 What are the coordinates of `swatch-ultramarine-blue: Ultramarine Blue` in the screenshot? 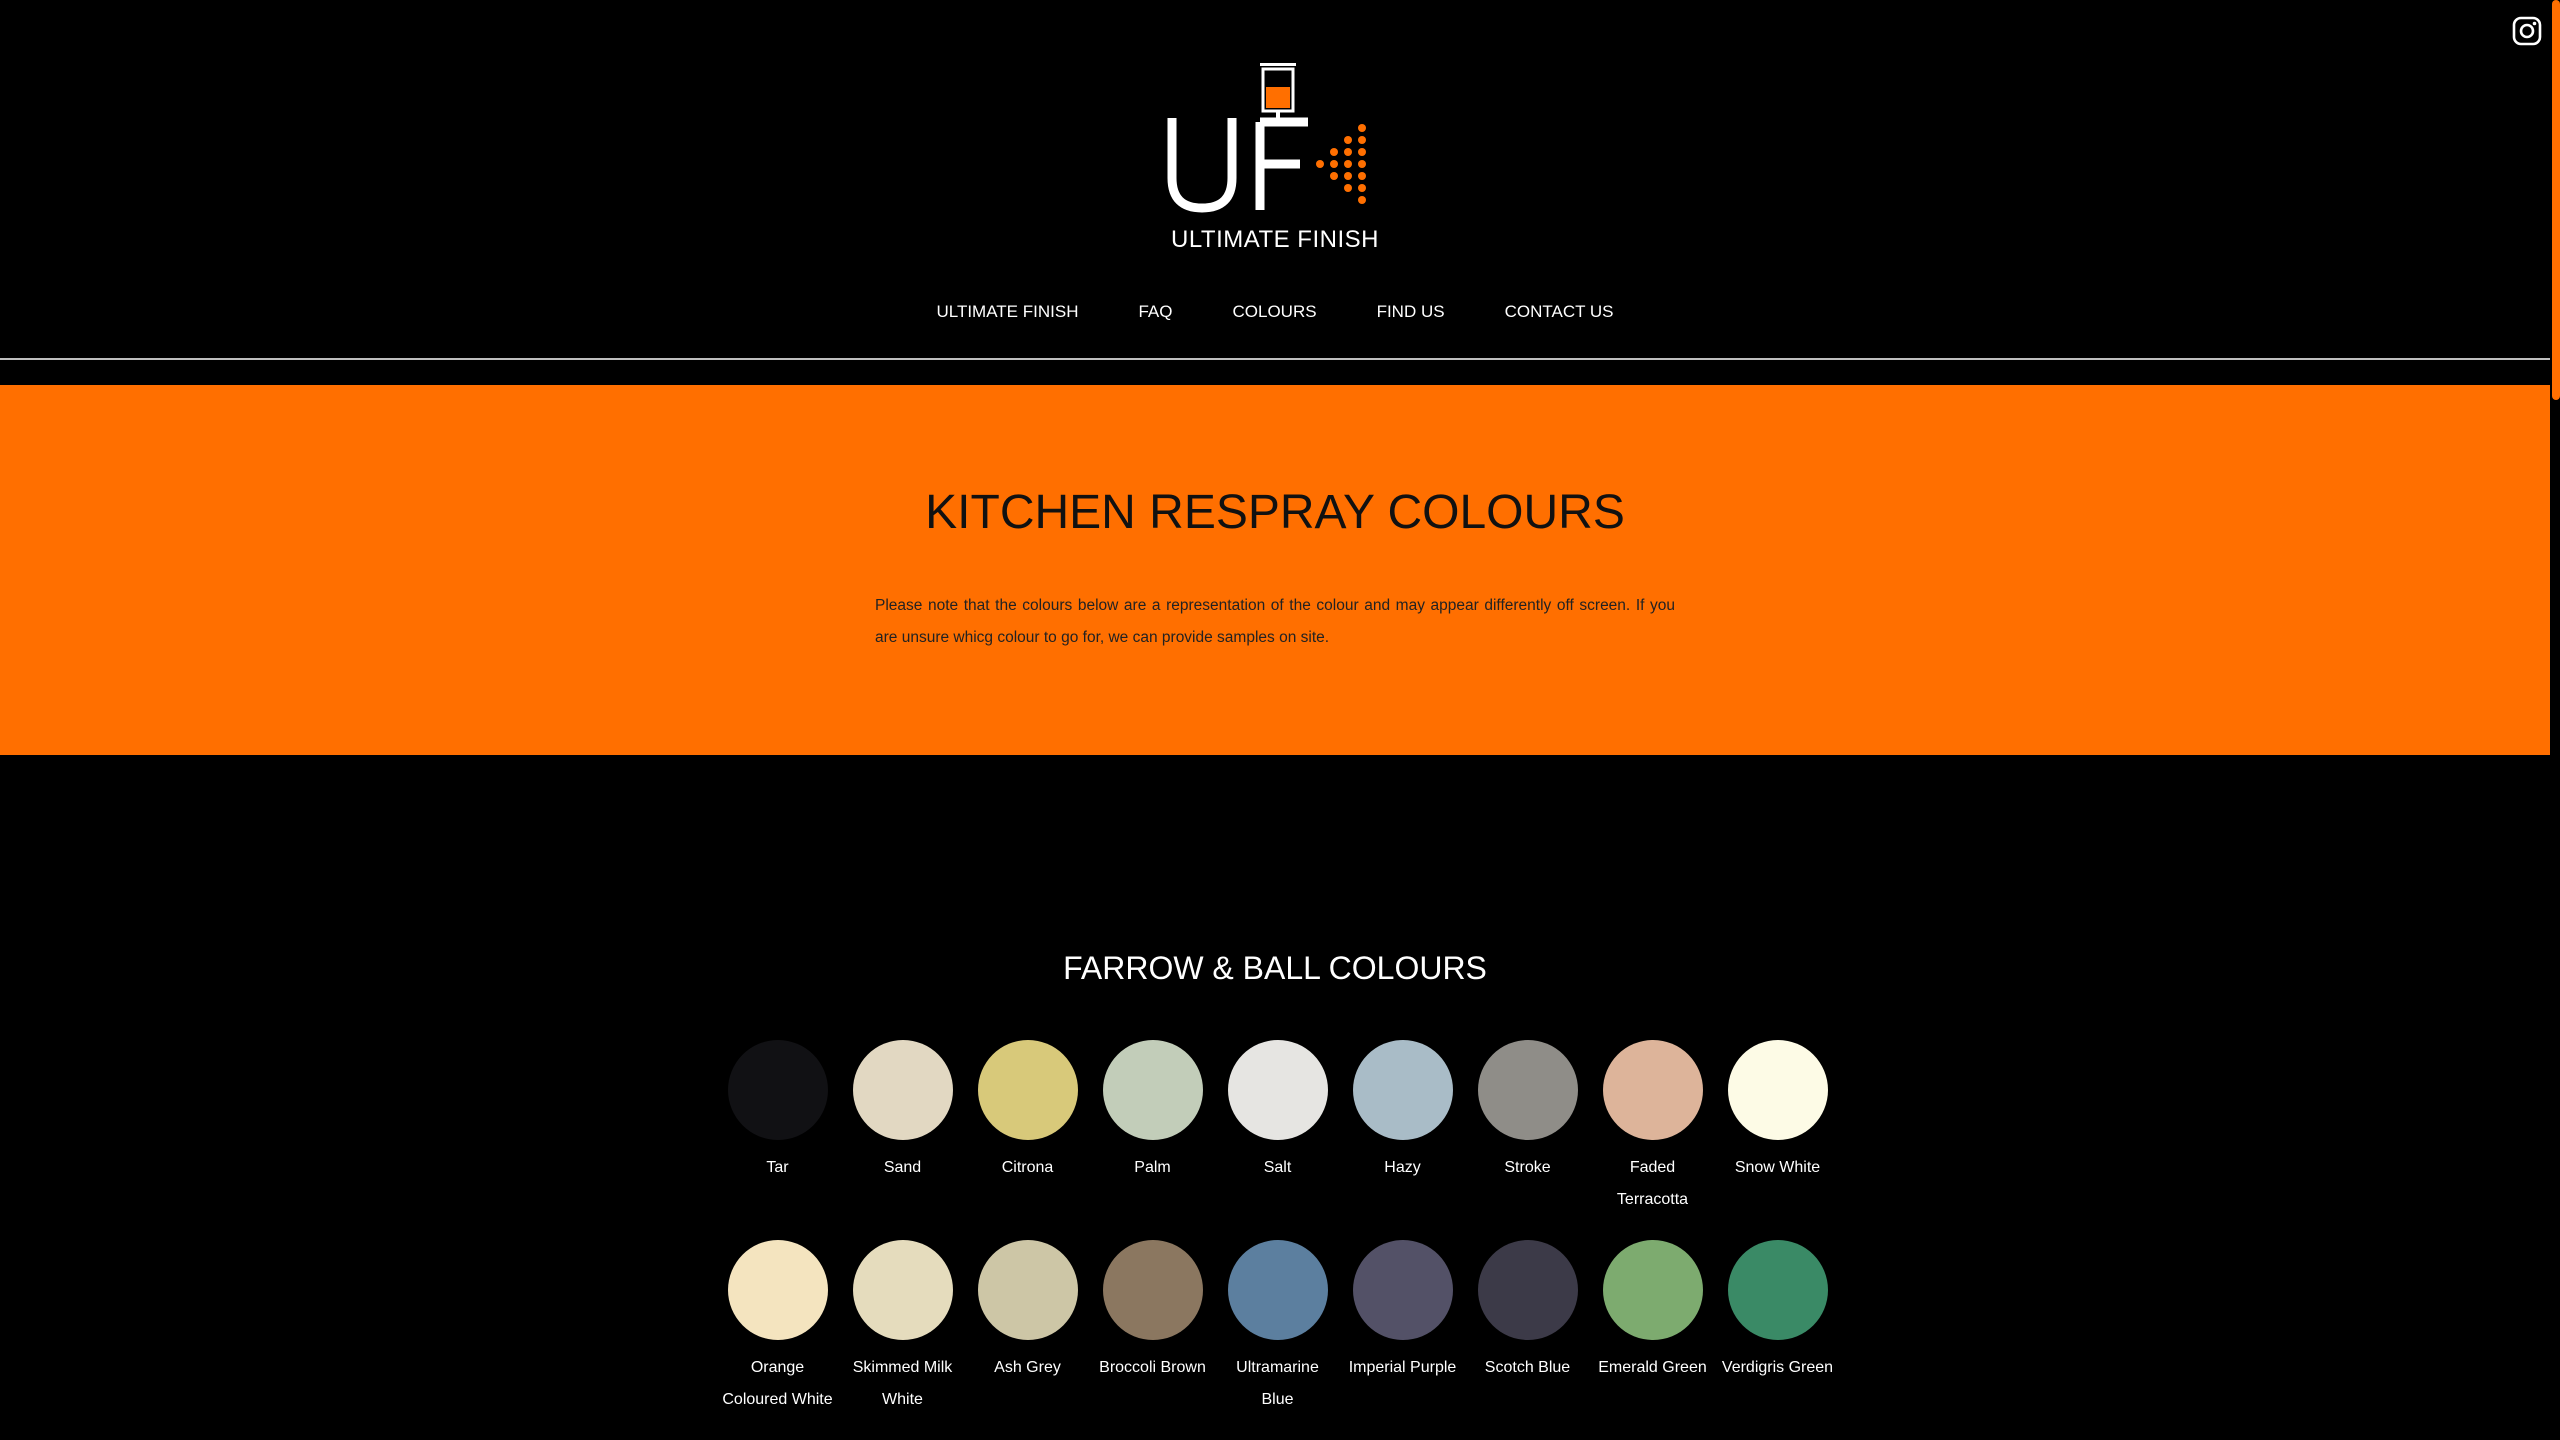 It's located at (1277, 1328).